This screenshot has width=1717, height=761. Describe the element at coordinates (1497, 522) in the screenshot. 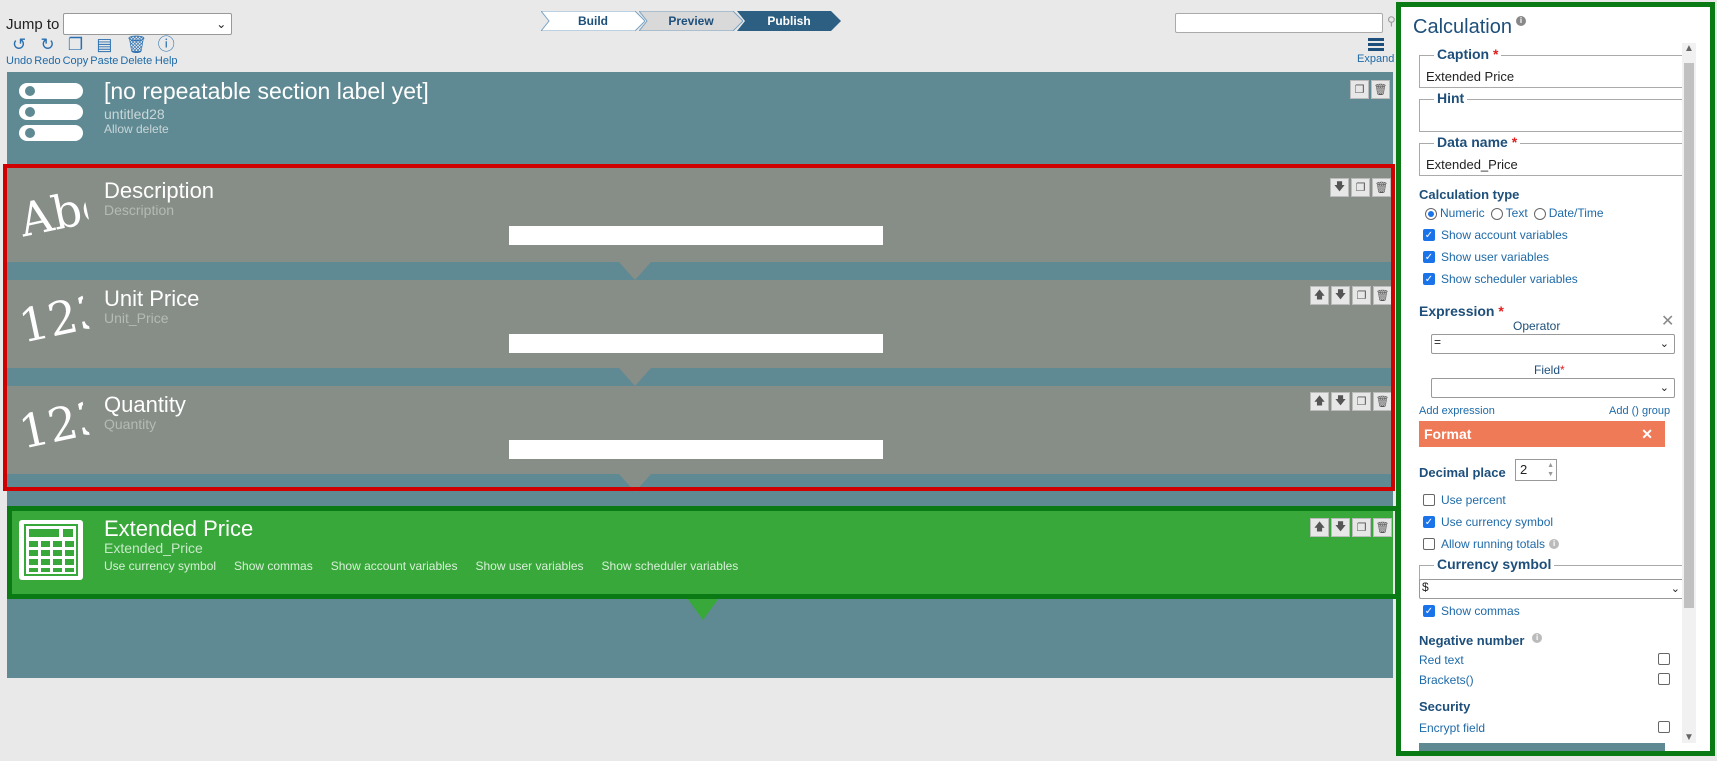

I see `checkbox-label: Use currency symbol` at that location.